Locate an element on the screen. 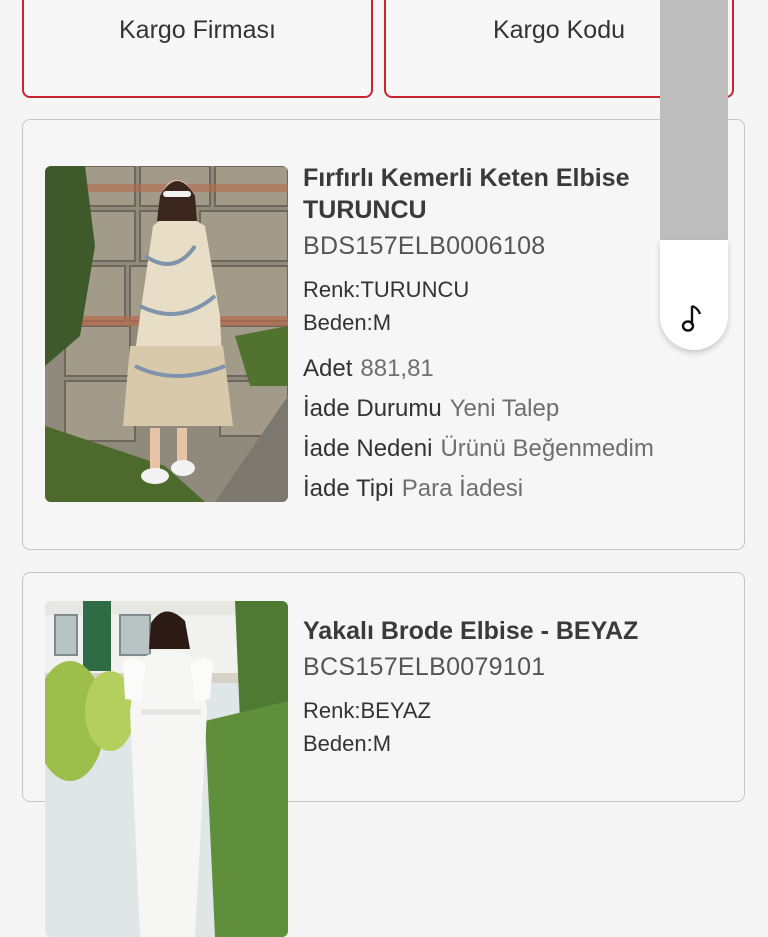  product-sku: BCS157ELB0079101 is located at coordinates (424, 667).